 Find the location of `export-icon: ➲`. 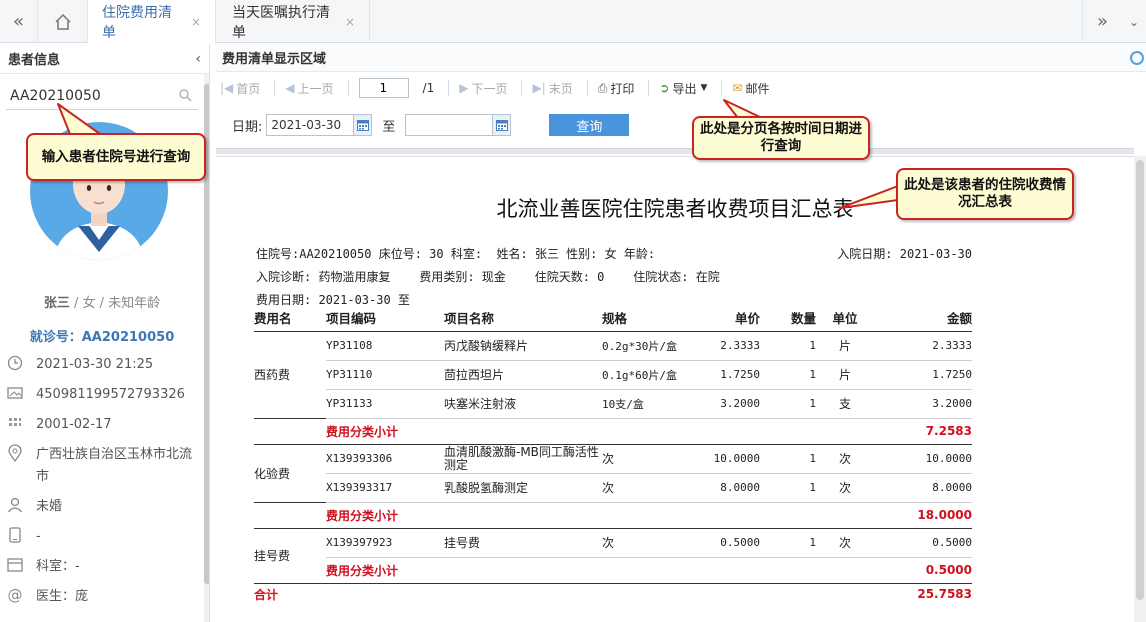

export-icon: ➲ is located at coordinates (664, 88).